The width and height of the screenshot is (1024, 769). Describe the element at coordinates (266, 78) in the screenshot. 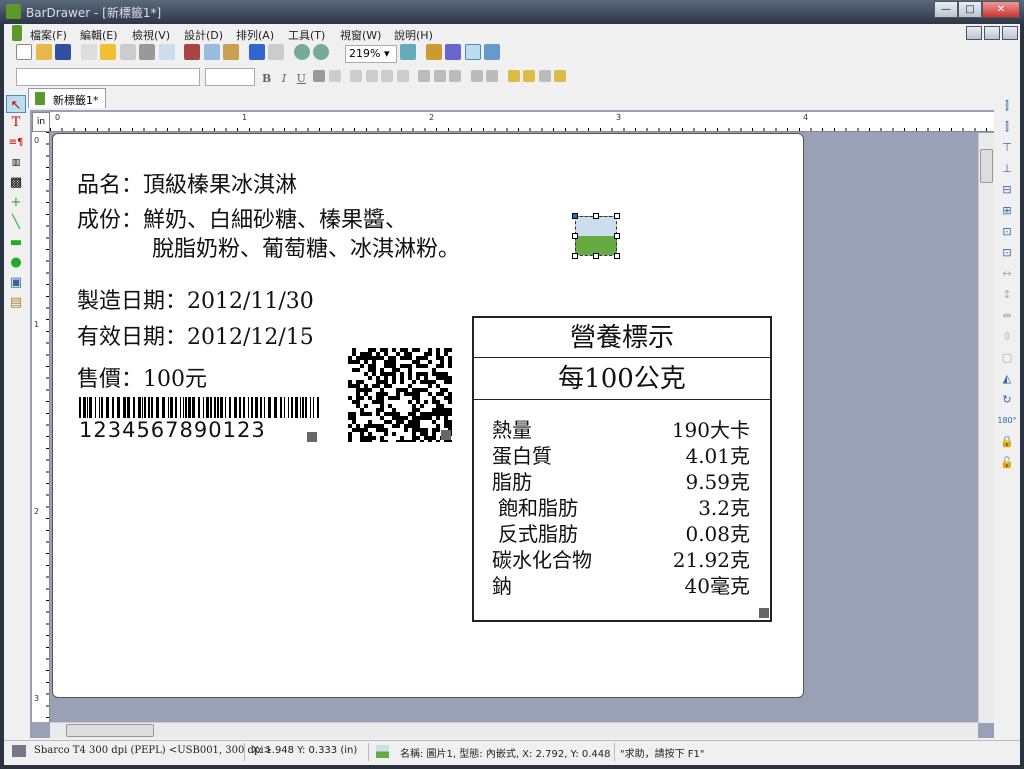

I see `bold-button: B` at that location.